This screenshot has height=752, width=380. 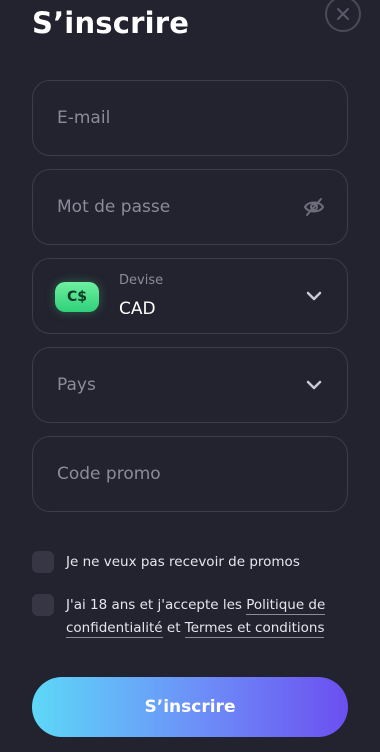 I want to click on age-consent-and: et, so click(x=173, y=628).